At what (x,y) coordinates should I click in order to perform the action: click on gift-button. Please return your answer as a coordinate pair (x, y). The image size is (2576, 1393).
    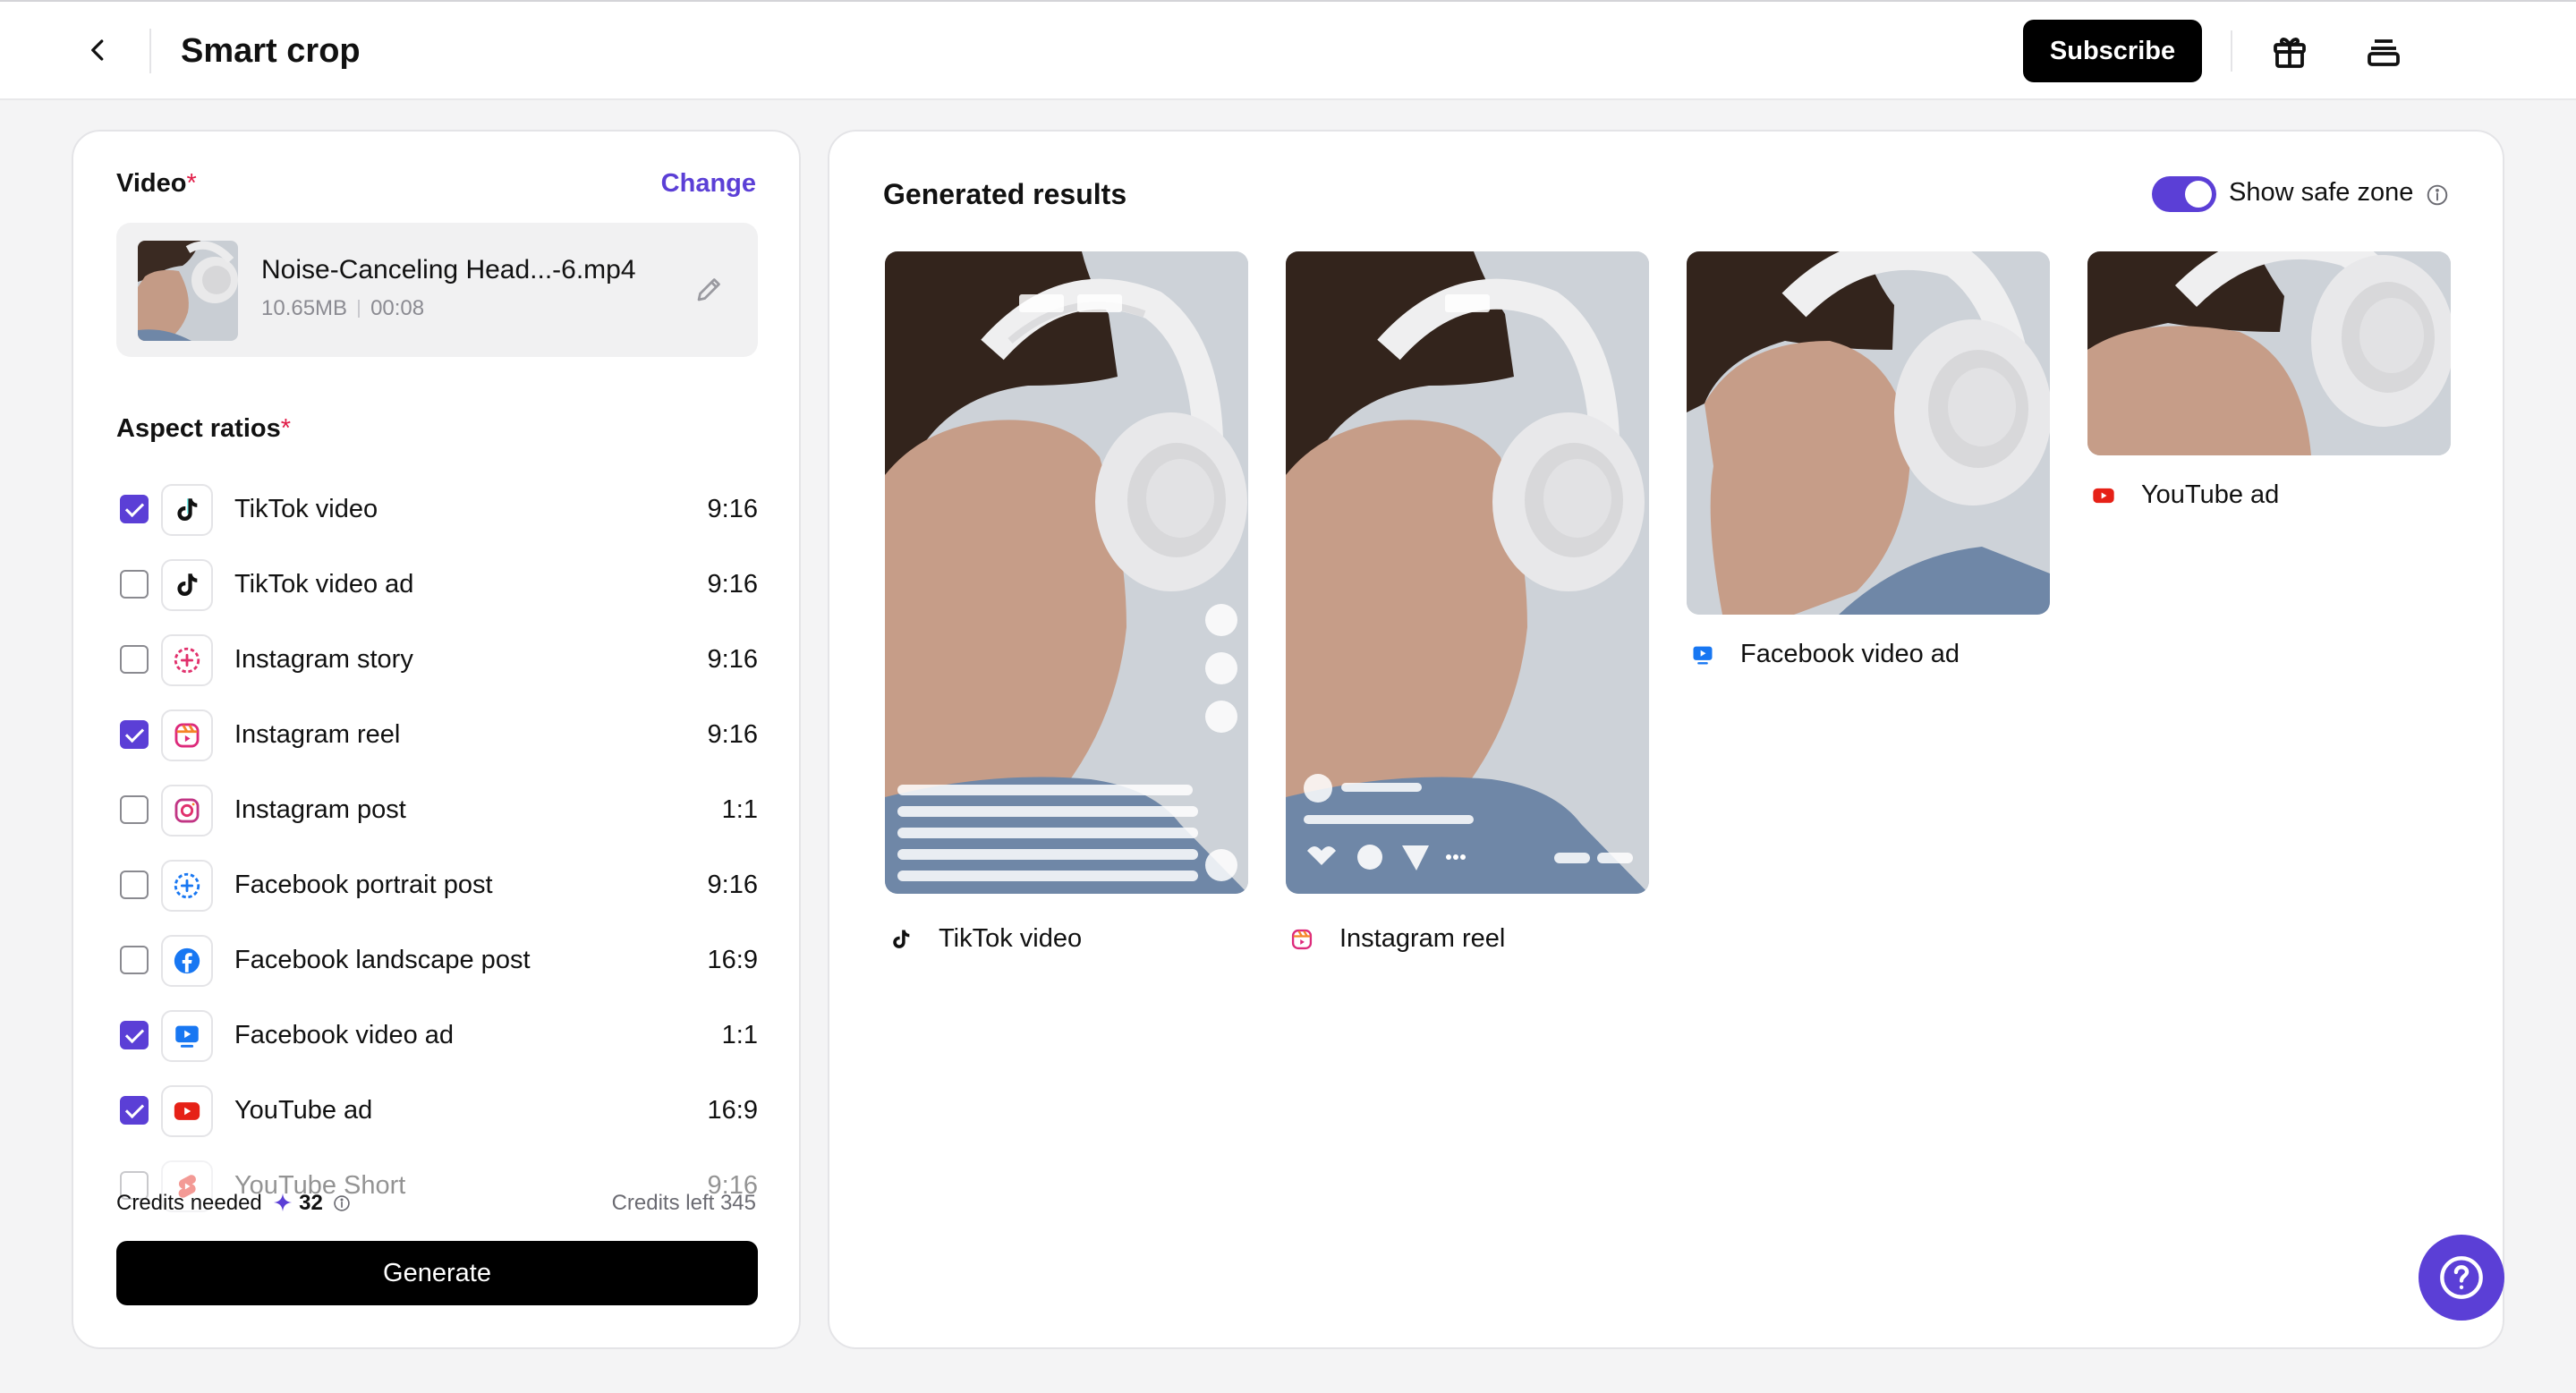
    Looking at the image, I should click on (2289, 51).